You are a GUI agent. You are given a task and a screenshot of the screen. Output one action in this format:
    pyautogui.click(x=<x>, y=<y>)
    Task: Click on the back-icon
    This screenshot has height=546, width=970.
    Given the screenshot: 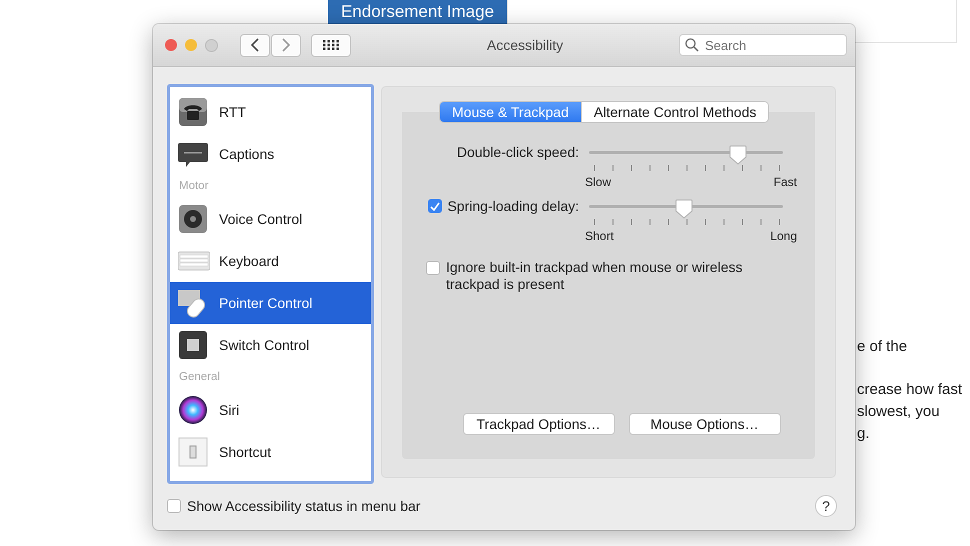 What is the action you would take?
    pyautogui.click(x=255, y=45)
    